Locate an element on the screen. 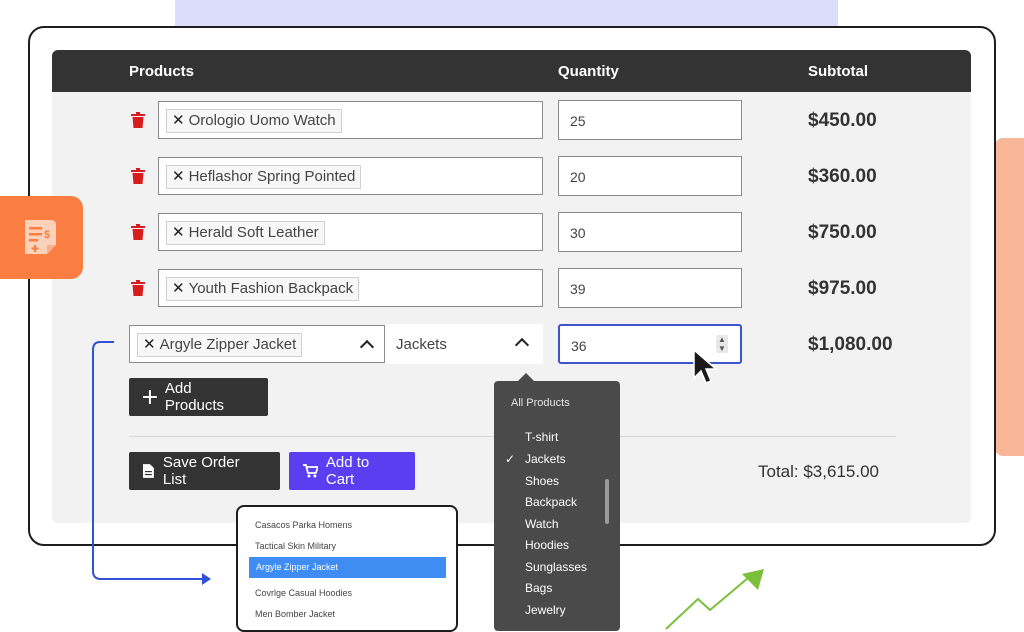 This screenshot has height=632, width=1024. header-products: Products is located at coordinates (162, 71).